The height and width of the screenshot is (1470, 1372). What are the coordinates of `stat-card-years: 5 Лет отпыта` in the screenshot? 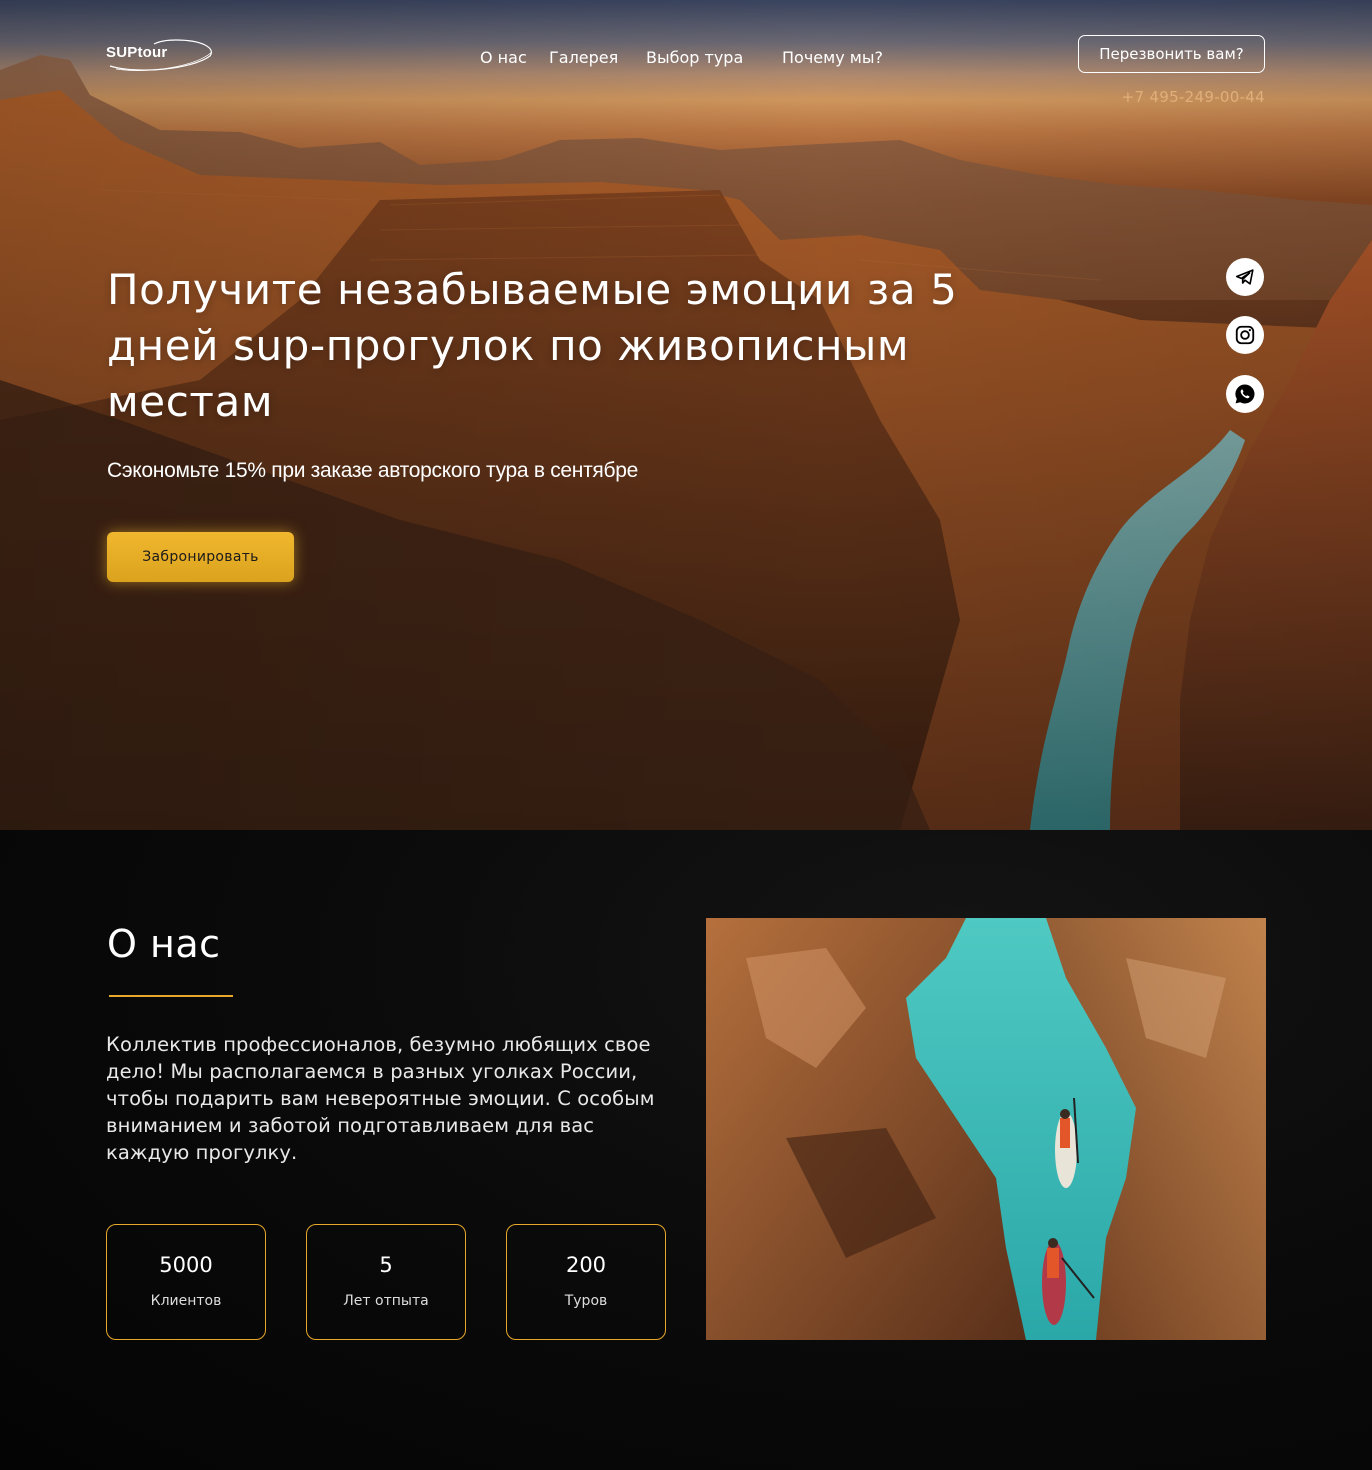 It's located at (386, 1282).